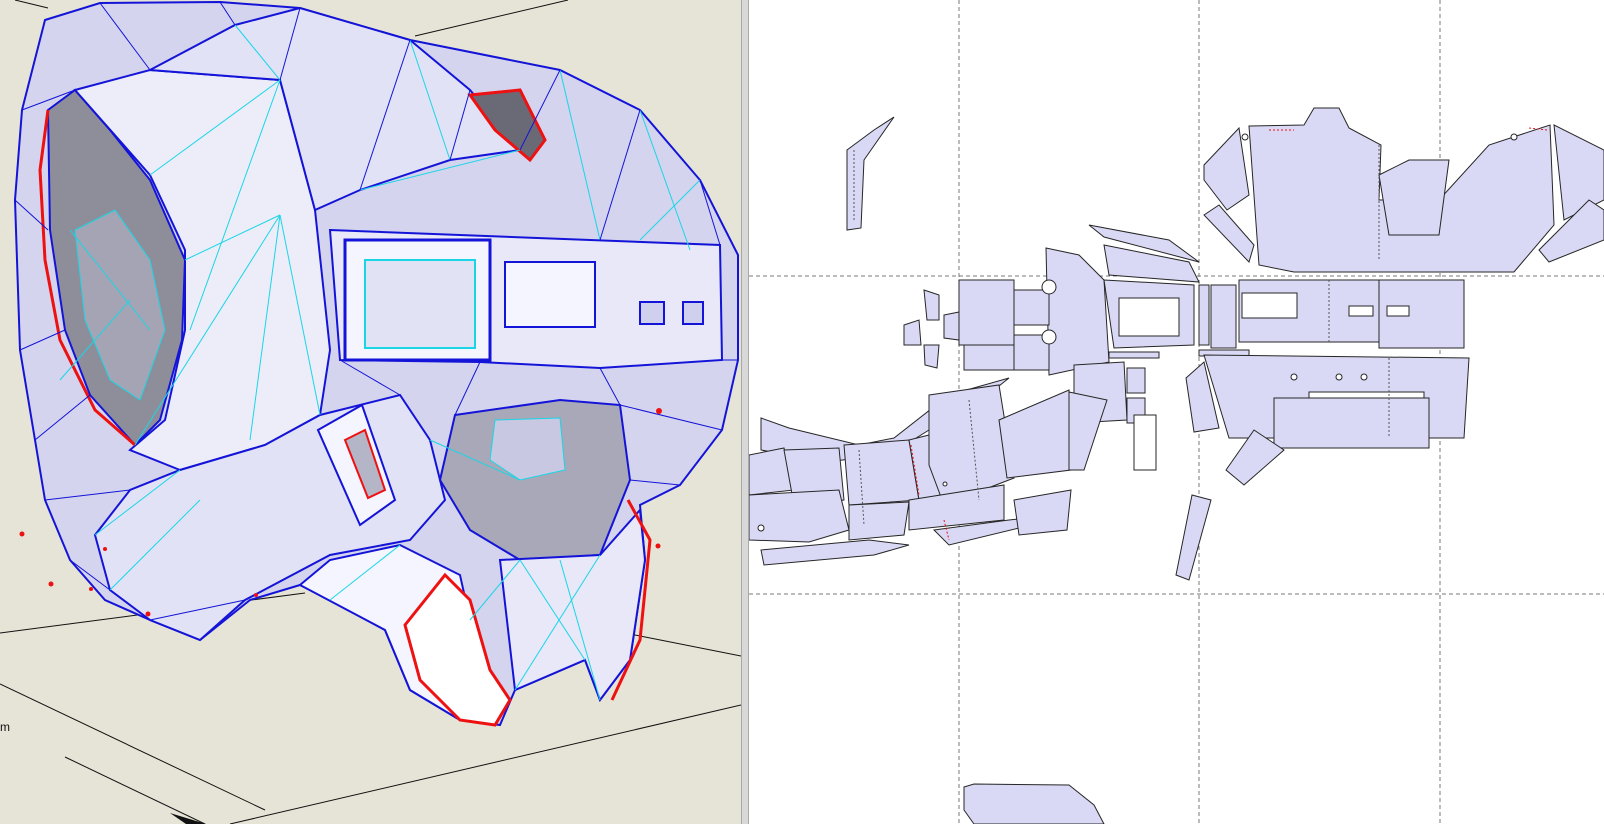 This screenshot has height=824, width=1604. What do you see at coordinates (550, 294) in the screenshot?
I see `center-block-mid` at bounding box center [550, 294].